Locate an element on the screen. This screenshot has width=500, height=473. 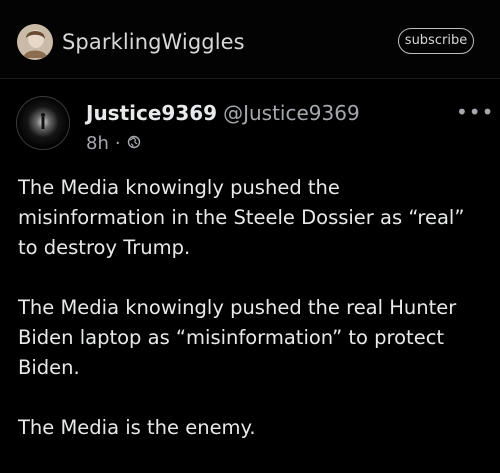
author-name: Justice9369 is located at coordinates (151, 113).